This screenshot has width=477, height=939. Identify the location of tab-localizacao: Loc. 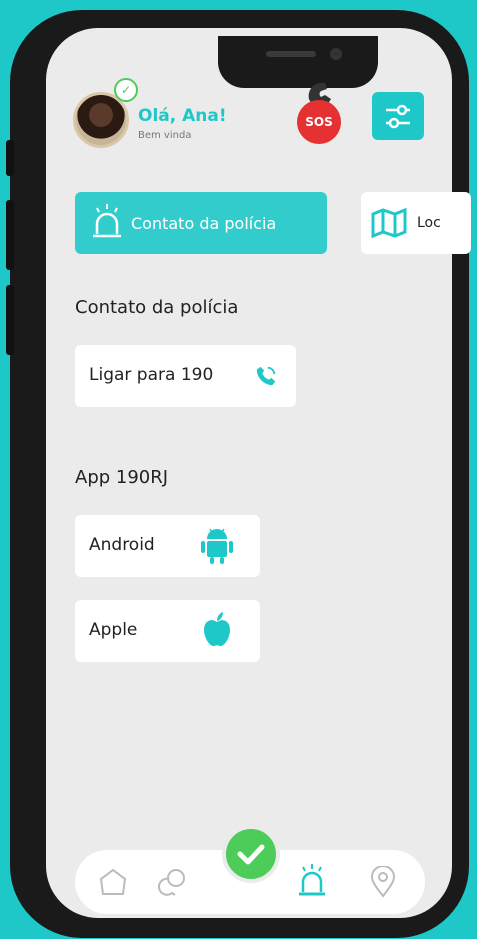
(416, 223).